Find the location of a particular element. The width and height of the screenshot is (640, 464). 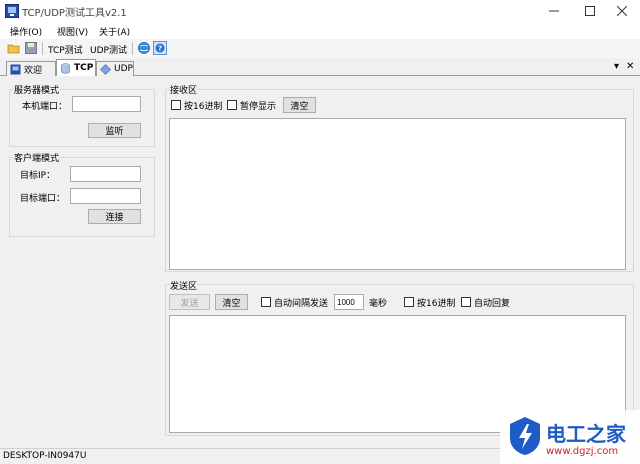

send-group-label: 发送区 is located at coordinates (184, 285).